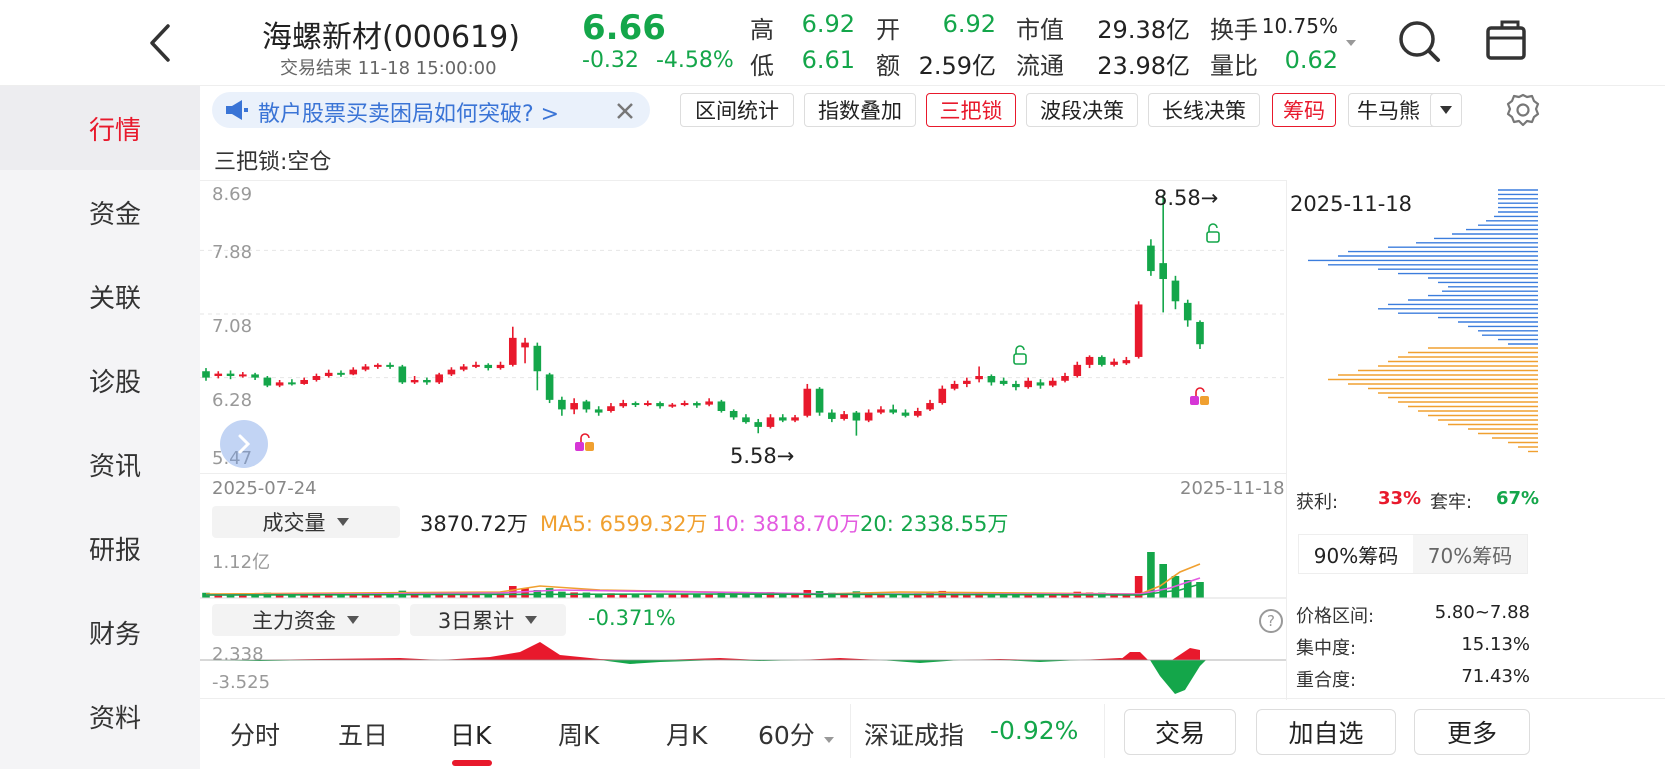 The width and height of the screenshot is (1665, 769). What do you see at coordinates (294, 621) in the screenshot?
I see `fund-flow-selector-label: 主力资金` at bounding box center [294, 621].